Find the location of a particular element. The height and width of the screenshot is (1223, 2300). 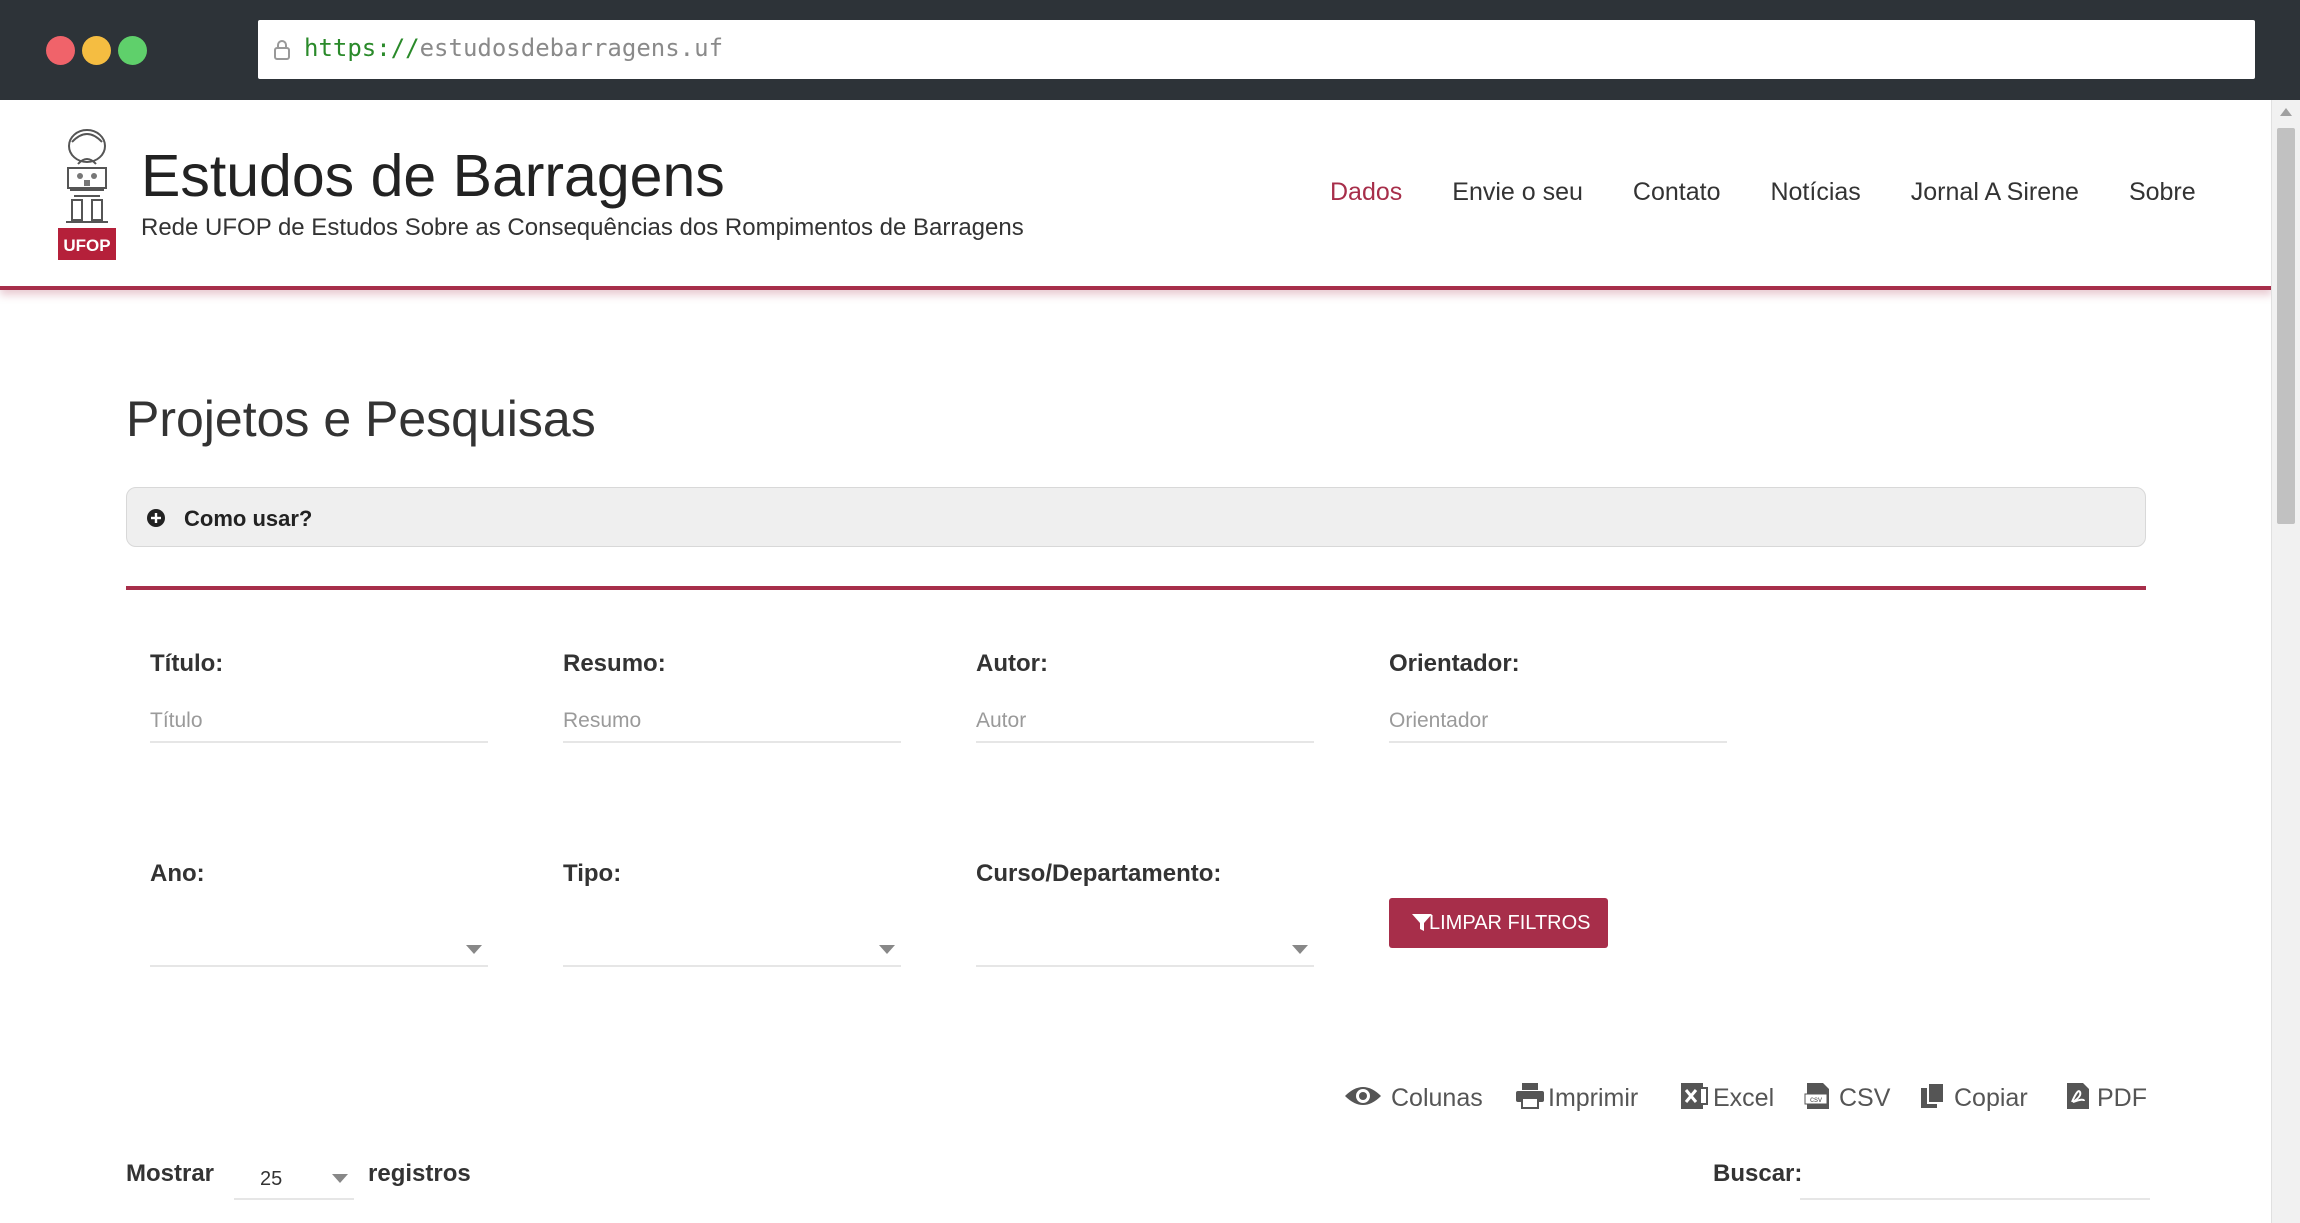

tipo-label: Tipo: is located at coordinates (592, 873).